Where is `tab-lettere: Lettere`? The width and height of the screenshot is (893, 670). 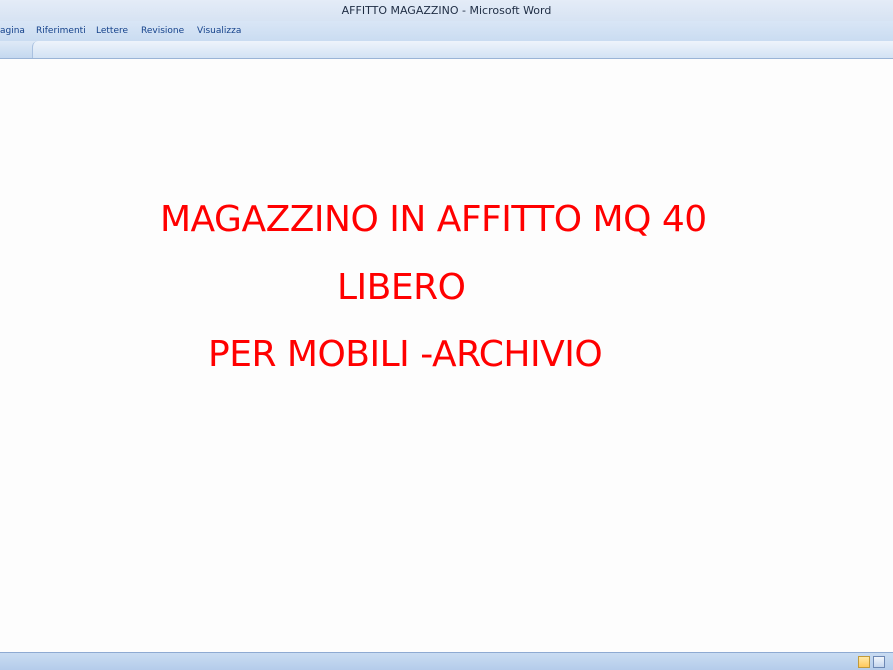 tab-lettere: Lettere is located at coordinates (112, 31).